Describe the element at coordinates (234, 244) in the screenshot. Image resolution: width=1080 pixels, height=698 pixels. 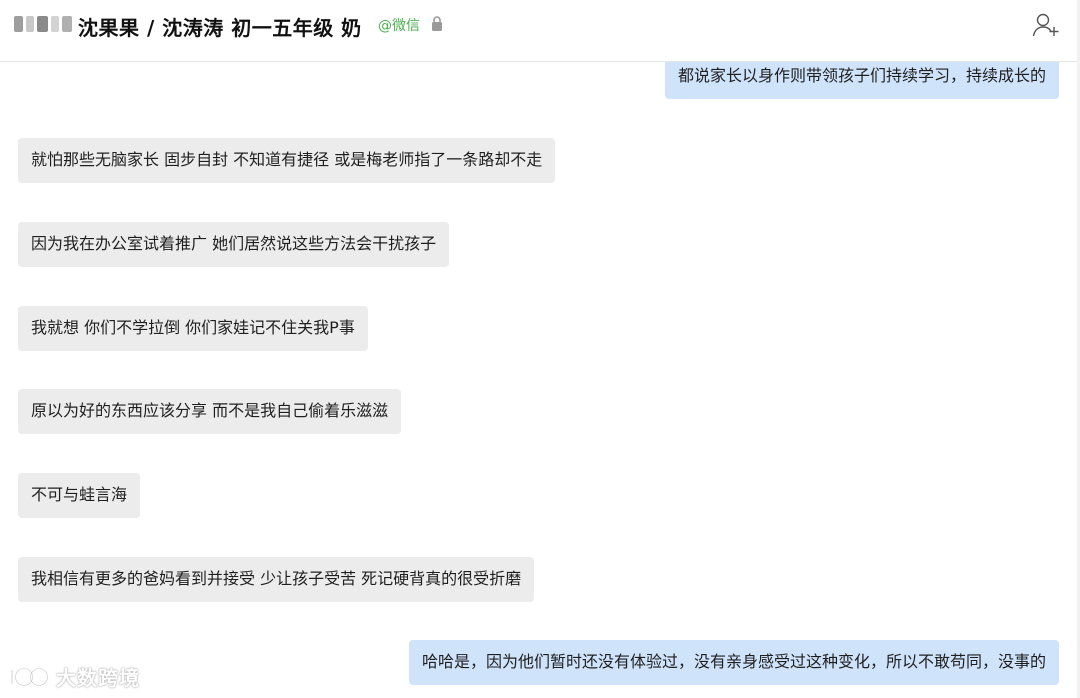
I see `message-bubble-incoming: 因为我在办公室试着推广 她们居然说这些方法会干扰孩子` at that location.